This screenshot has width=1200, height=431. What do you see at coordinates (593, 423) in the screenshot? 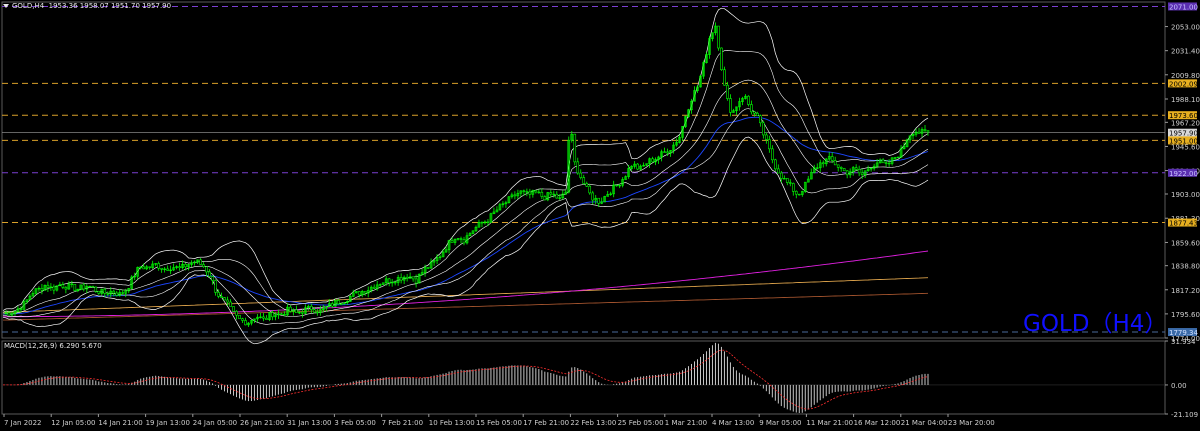
I see `time-axis-label-12: 22 Feb 13:00` at bounding box center [593, 423].